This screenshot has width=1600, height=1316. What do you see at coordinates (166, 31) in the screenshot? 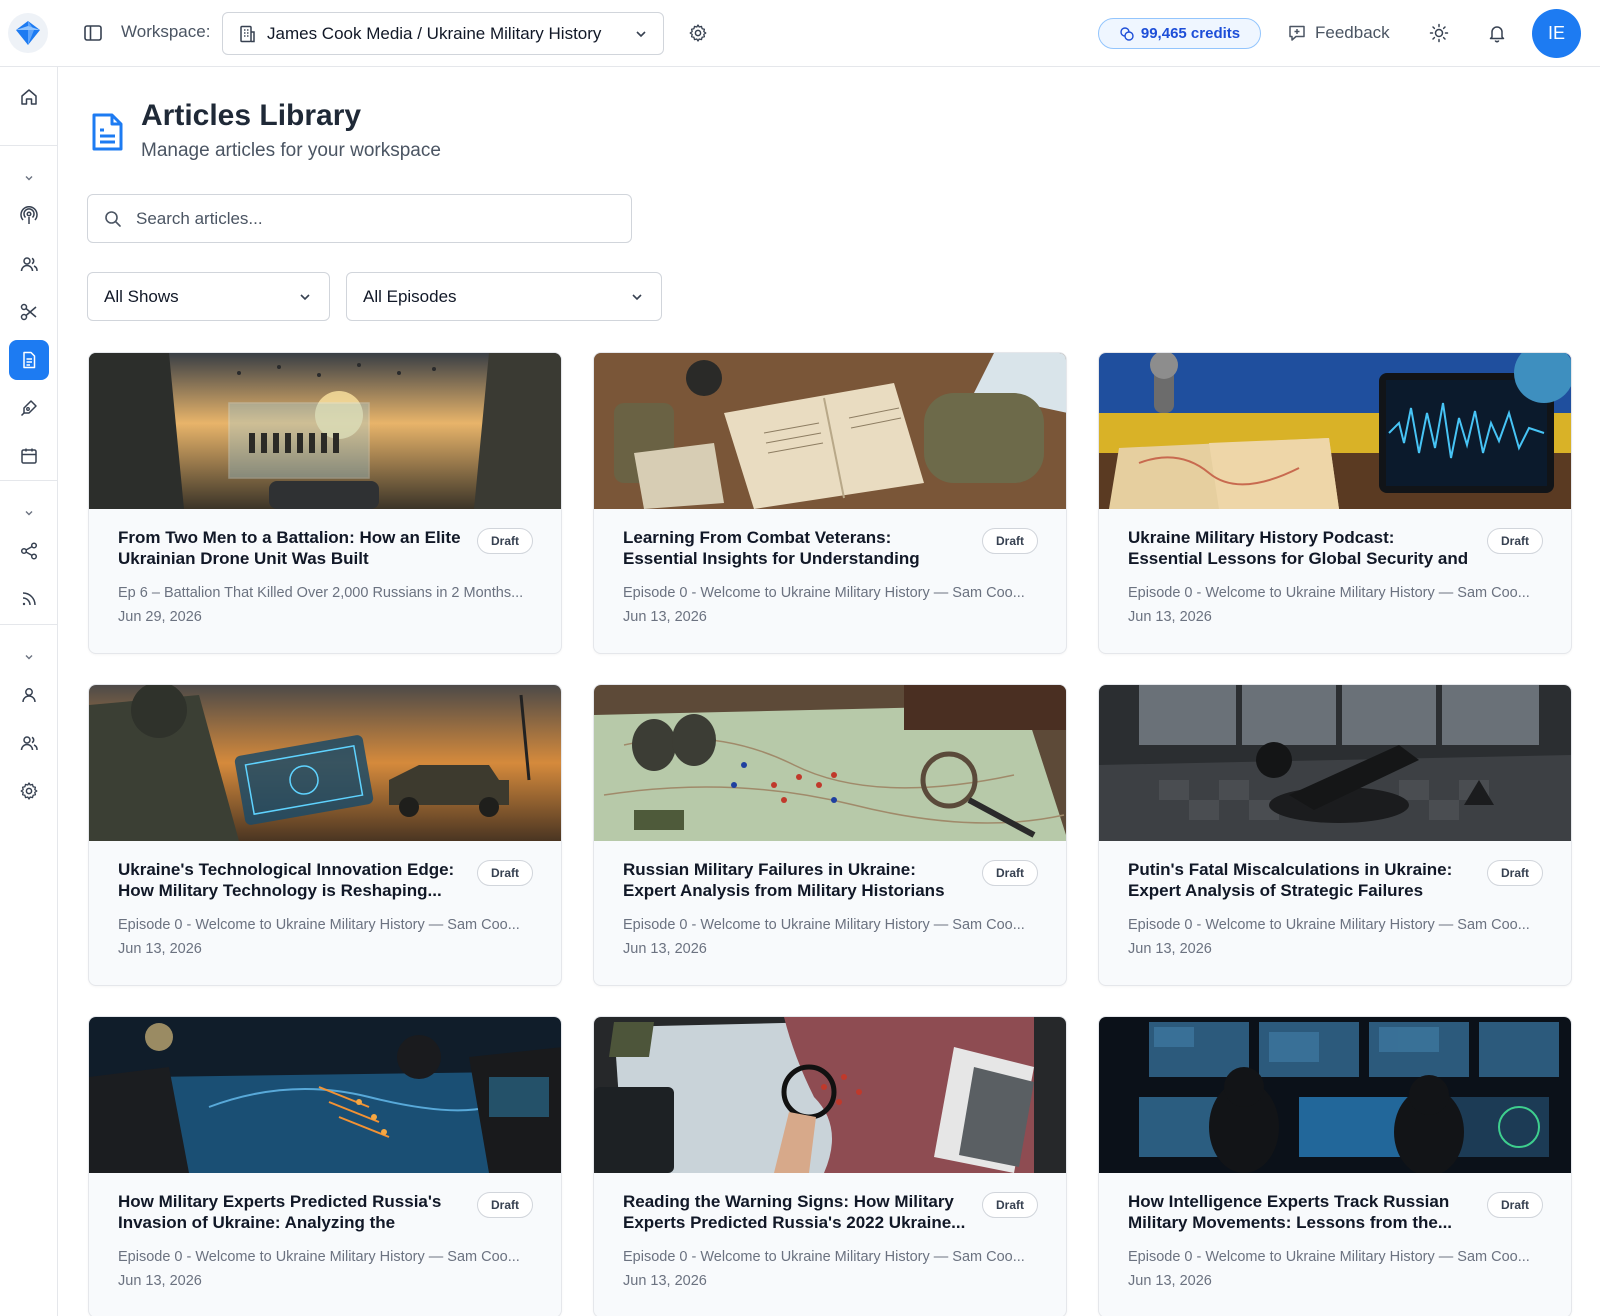
I see `workspace-label: Workspace:` at bounding box center [166, 31].